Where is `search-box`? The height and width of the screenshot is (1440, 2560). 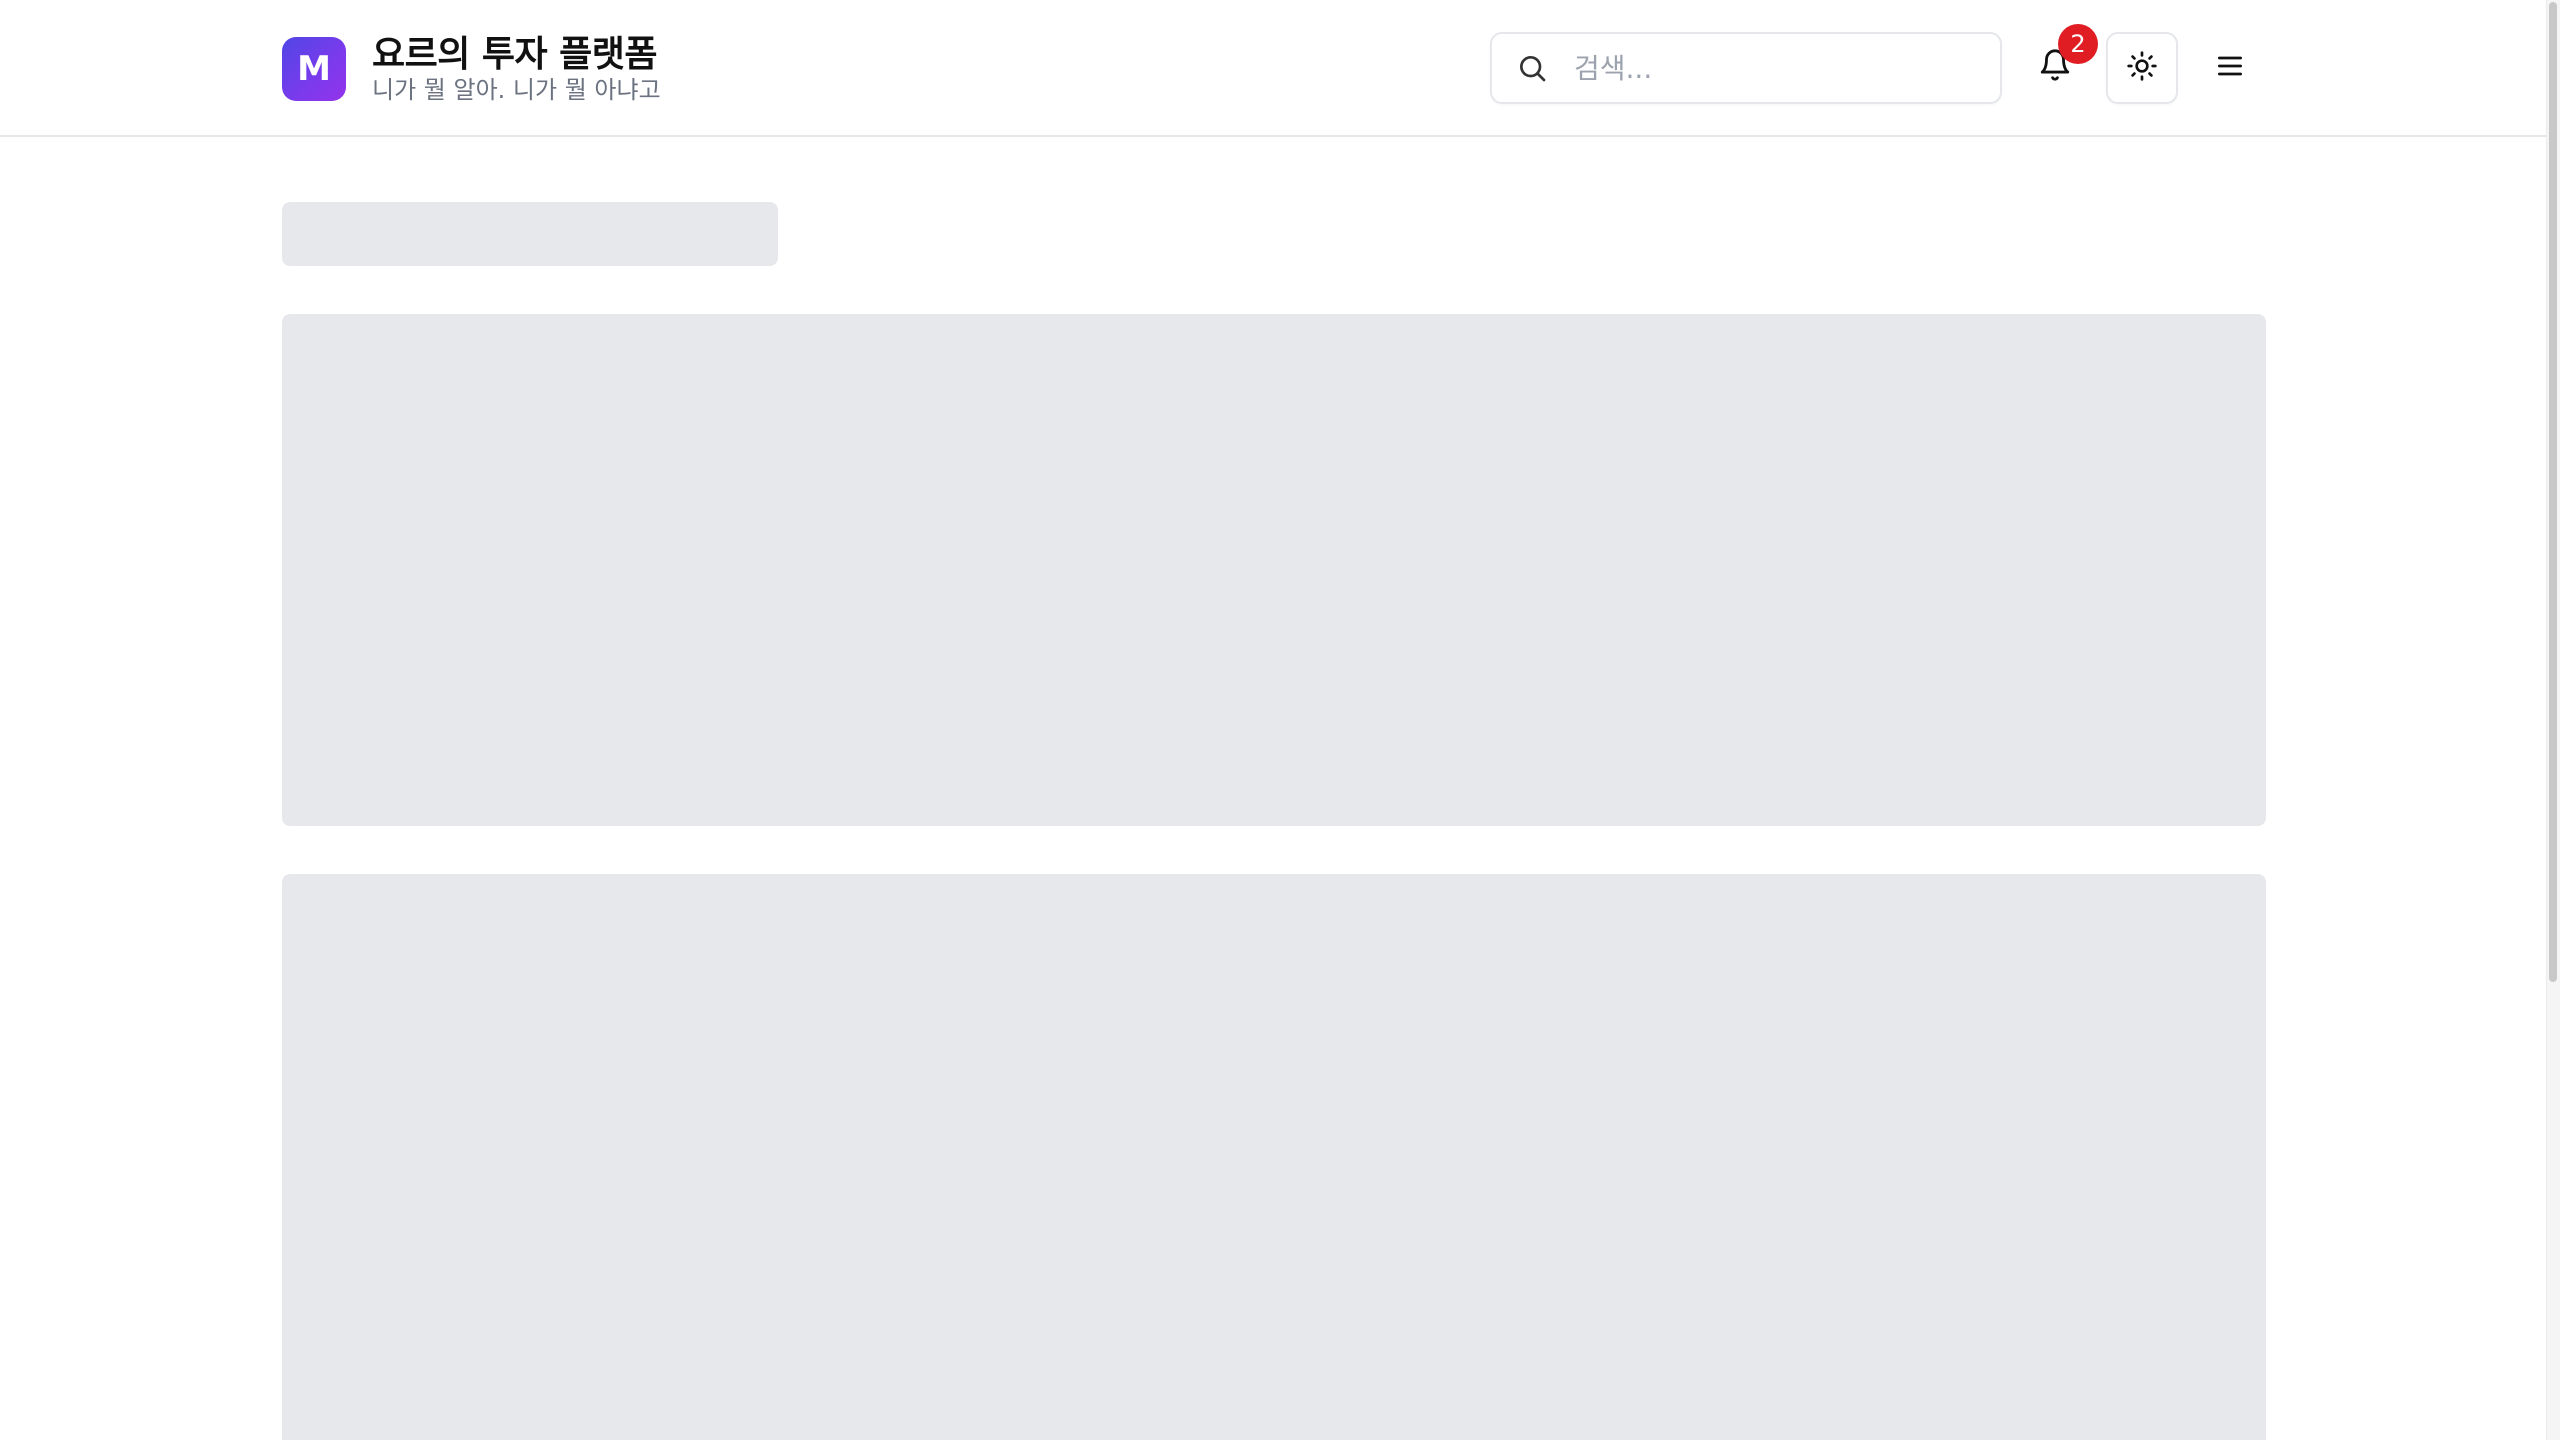 search-box is located at coordinates (1746, 68).